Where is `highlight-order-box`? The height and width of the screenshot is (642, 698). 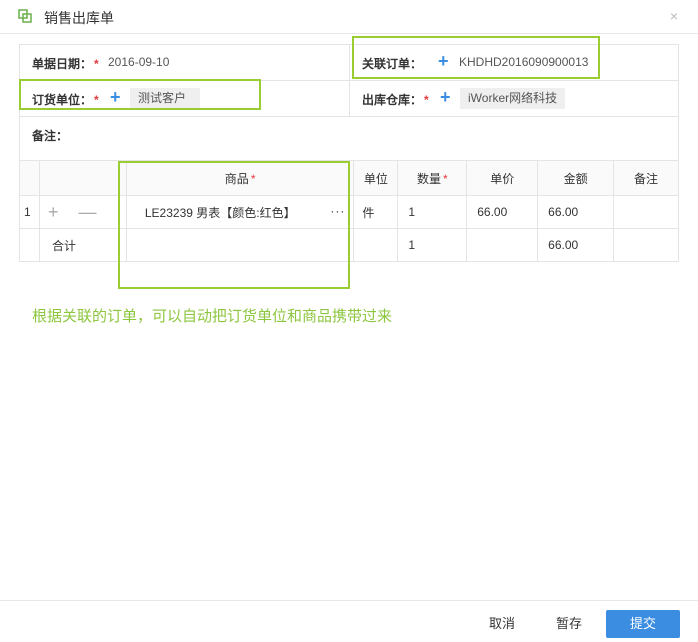
highlight-order-box is located at coordinates (476, 57).